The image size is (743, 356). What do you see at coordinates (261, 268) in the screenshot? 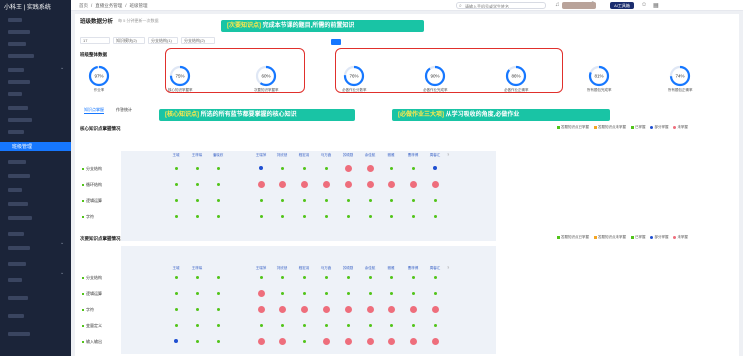
I see `student-column-header: 王瑞萍` at bounding box center [261, 268].